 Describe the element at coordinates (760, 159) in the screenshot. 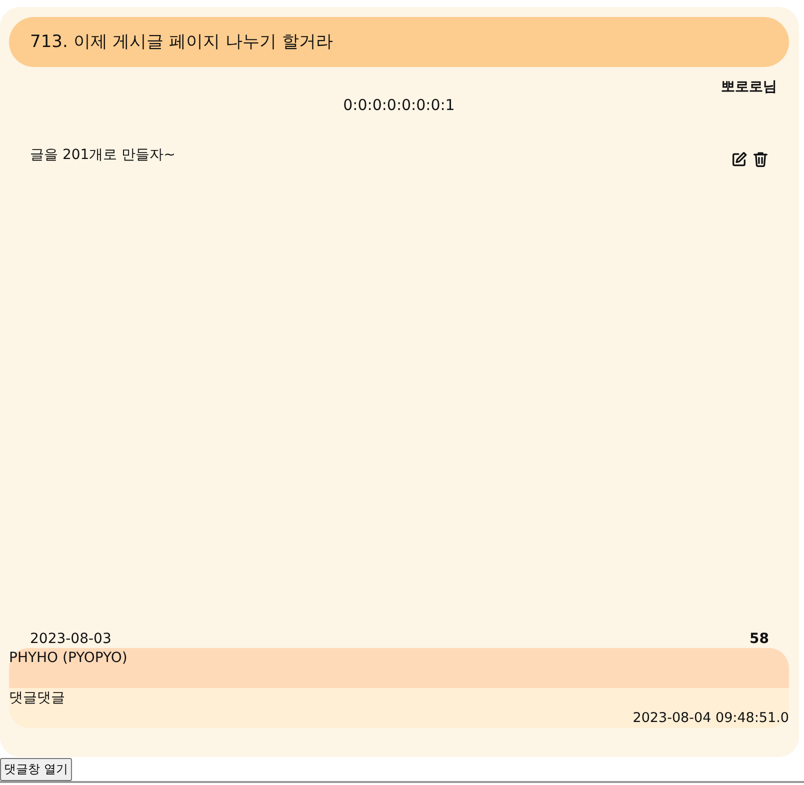

I see `trash-icon` at that location.